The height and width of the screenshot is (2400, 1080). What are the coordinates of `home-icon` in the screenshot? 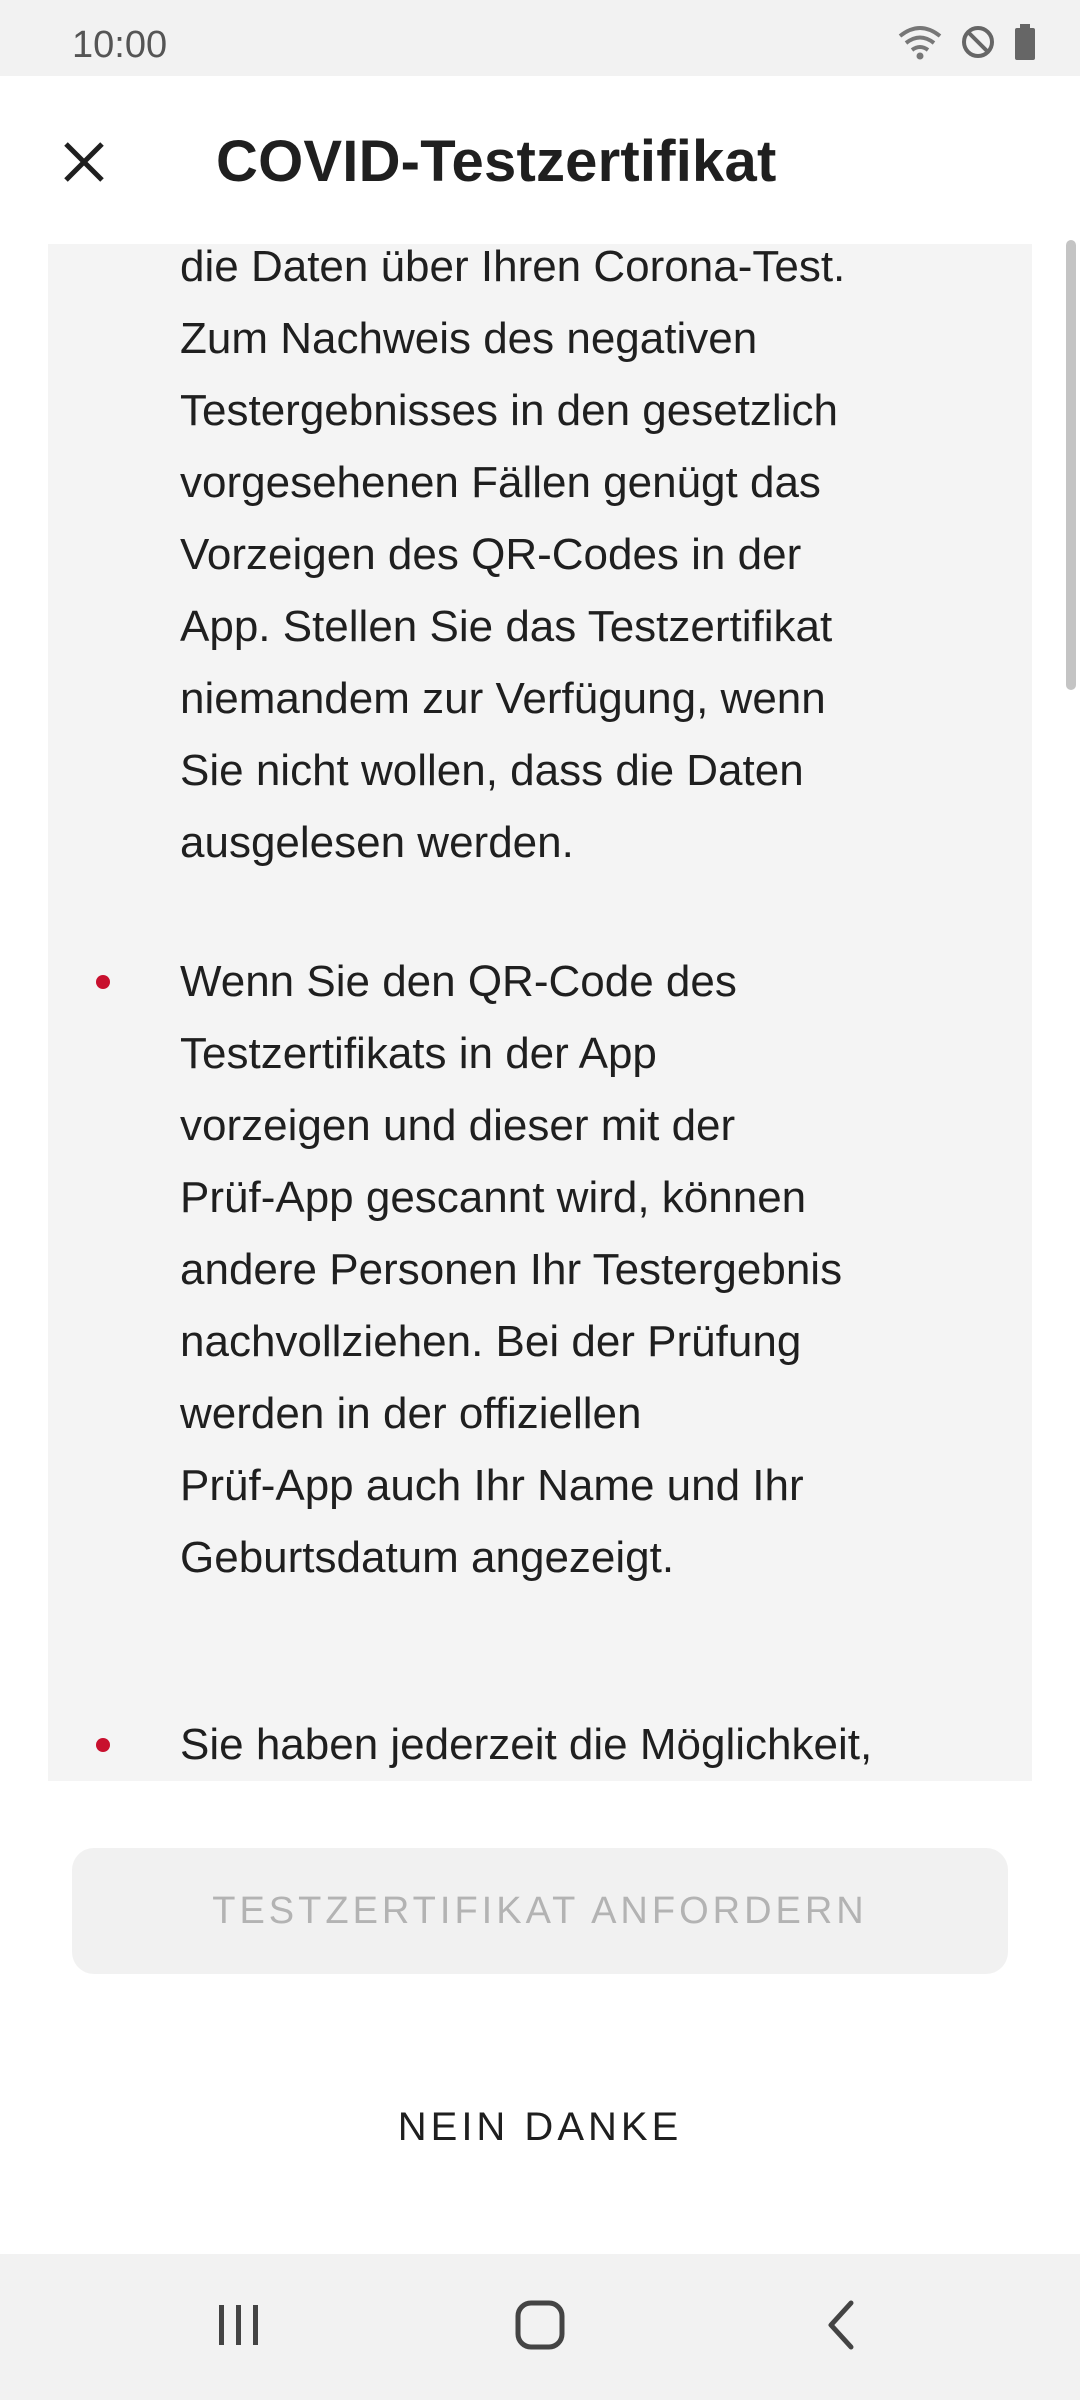 It's located at (540, 2327).